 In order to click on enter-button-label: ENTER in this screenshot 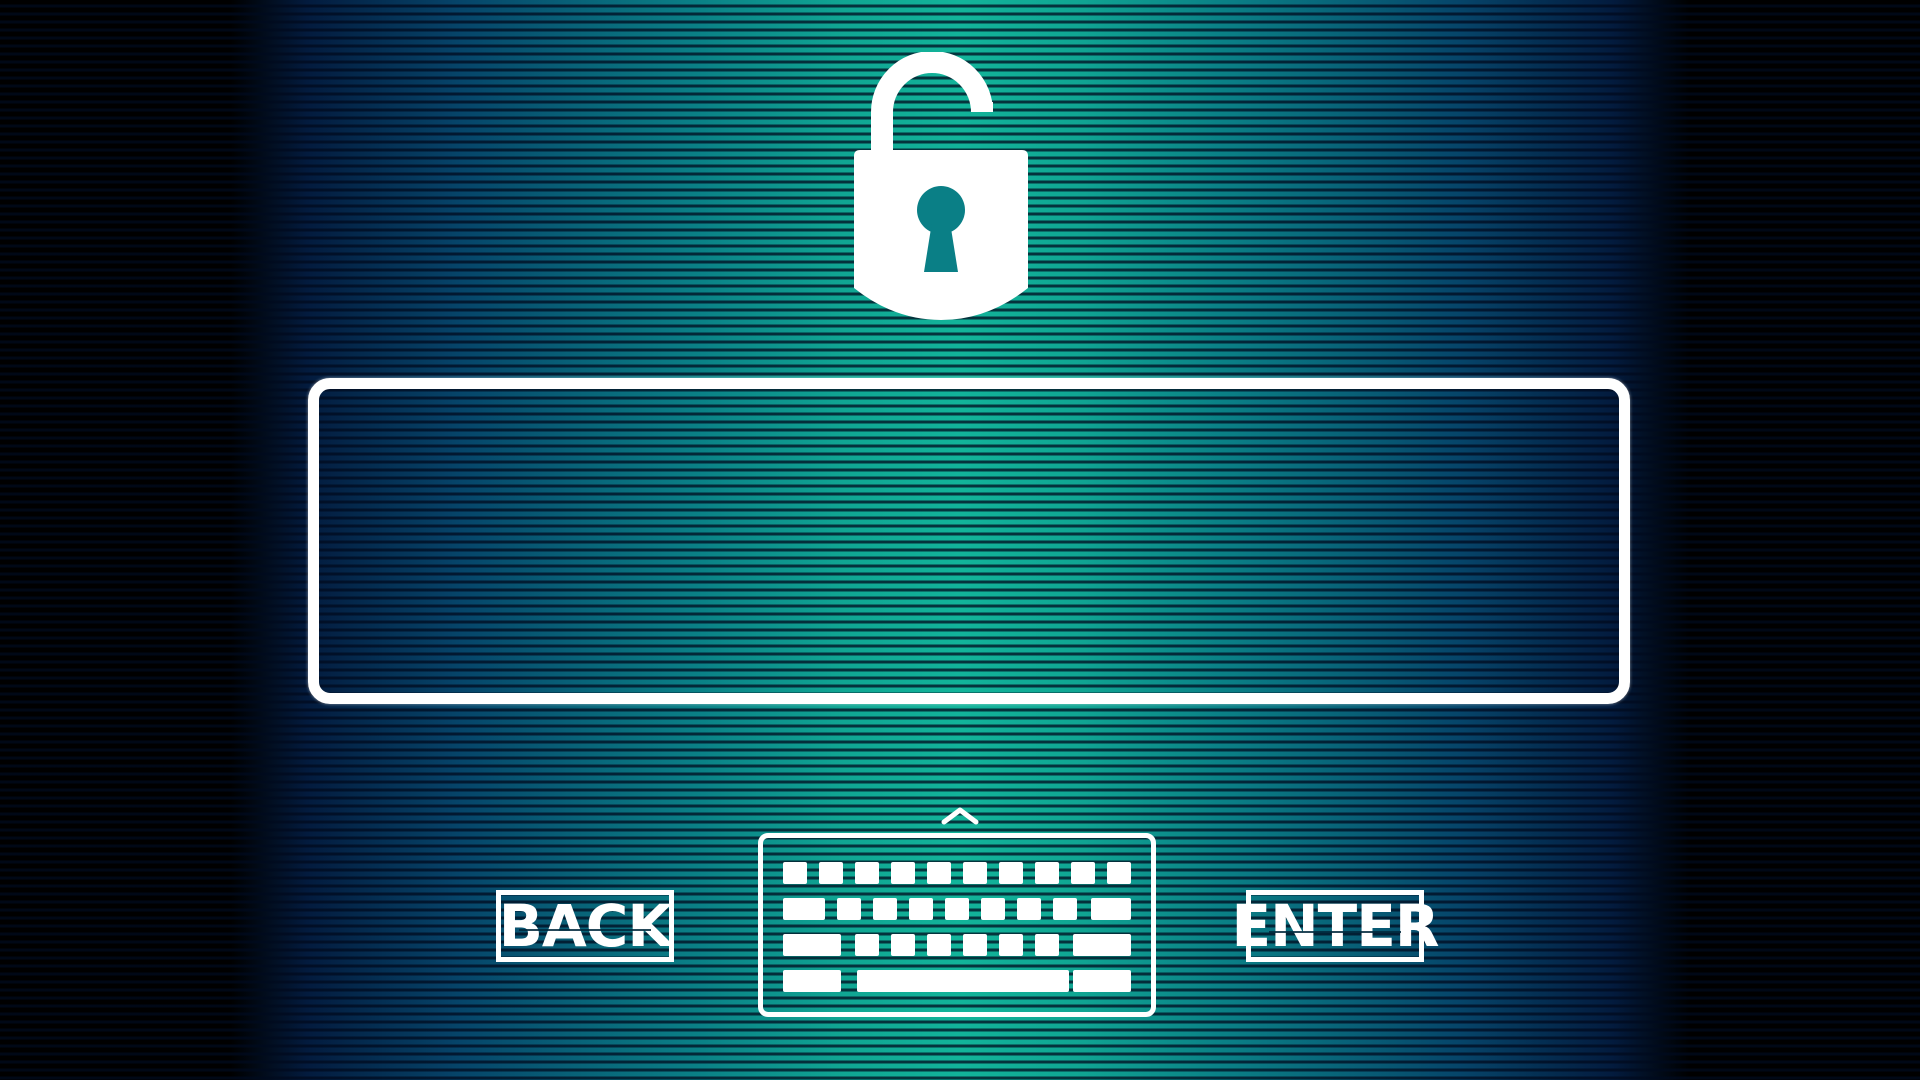, I will do `click(1335, 926)`.